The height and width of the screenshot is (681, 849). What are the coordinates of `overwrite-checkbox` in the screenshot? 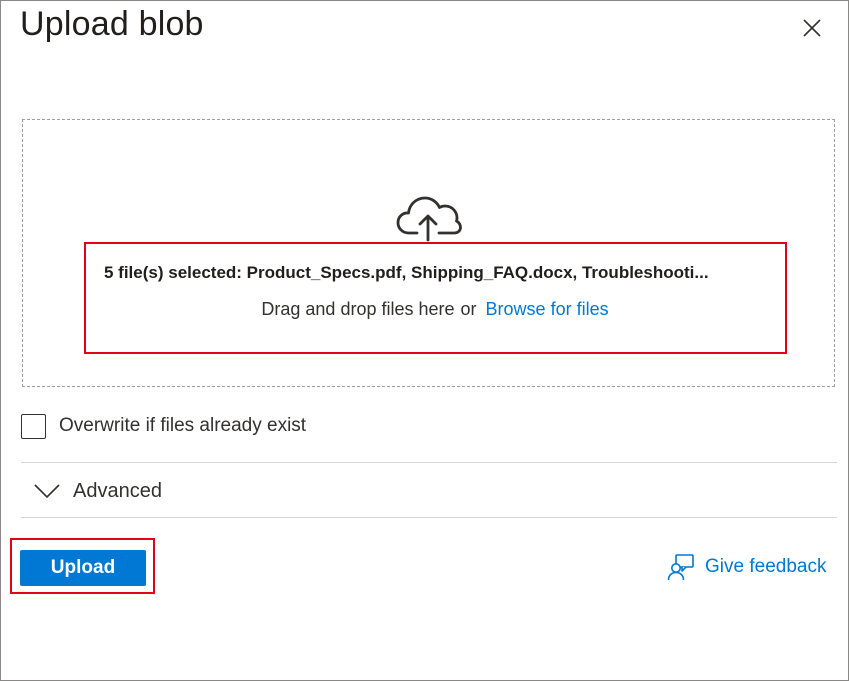 It's located at (33, 426).